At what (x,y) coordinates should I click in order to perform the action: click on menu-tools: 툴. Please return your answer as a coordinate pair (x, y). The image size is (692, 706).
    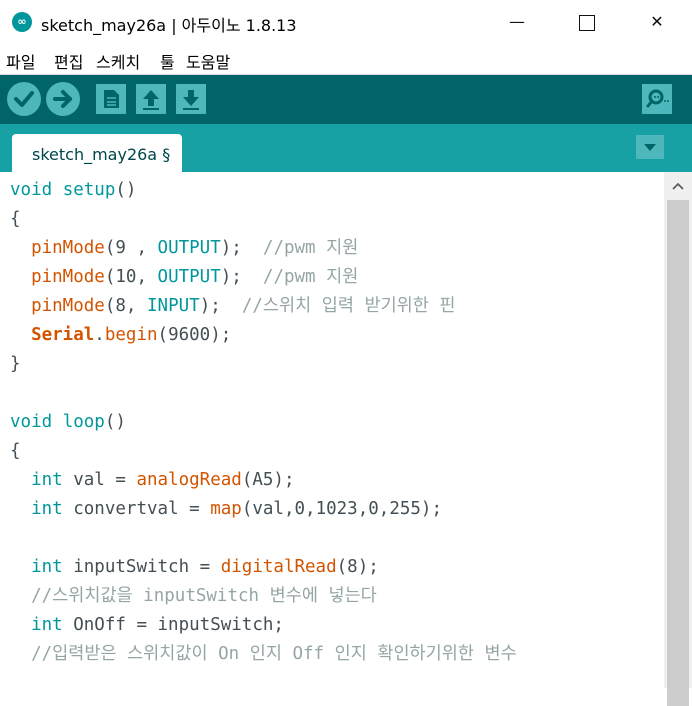
    Looking at the image, I should click on (167, 61).